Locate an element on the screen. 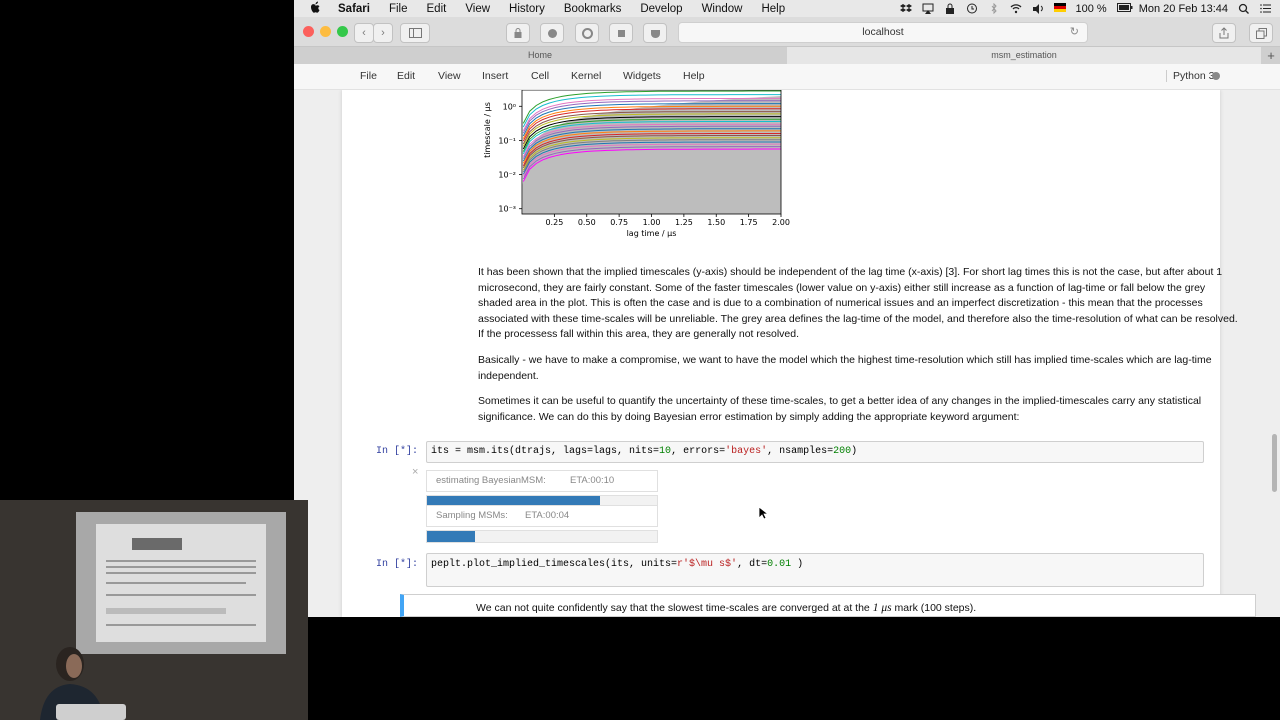 The height and width of the screenshot is (720, 1280). x-tick-label: 1.00 is located at coordinates (652, 222).